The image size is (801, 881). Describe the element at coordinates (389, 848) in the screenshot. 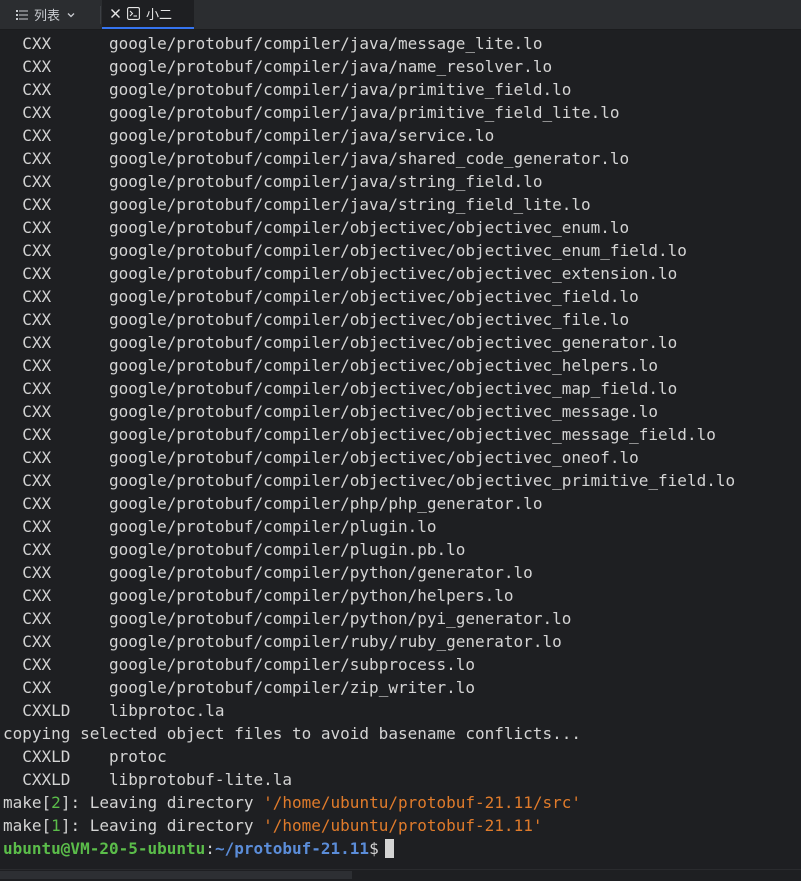

I see `terminal-cursor` at that location.